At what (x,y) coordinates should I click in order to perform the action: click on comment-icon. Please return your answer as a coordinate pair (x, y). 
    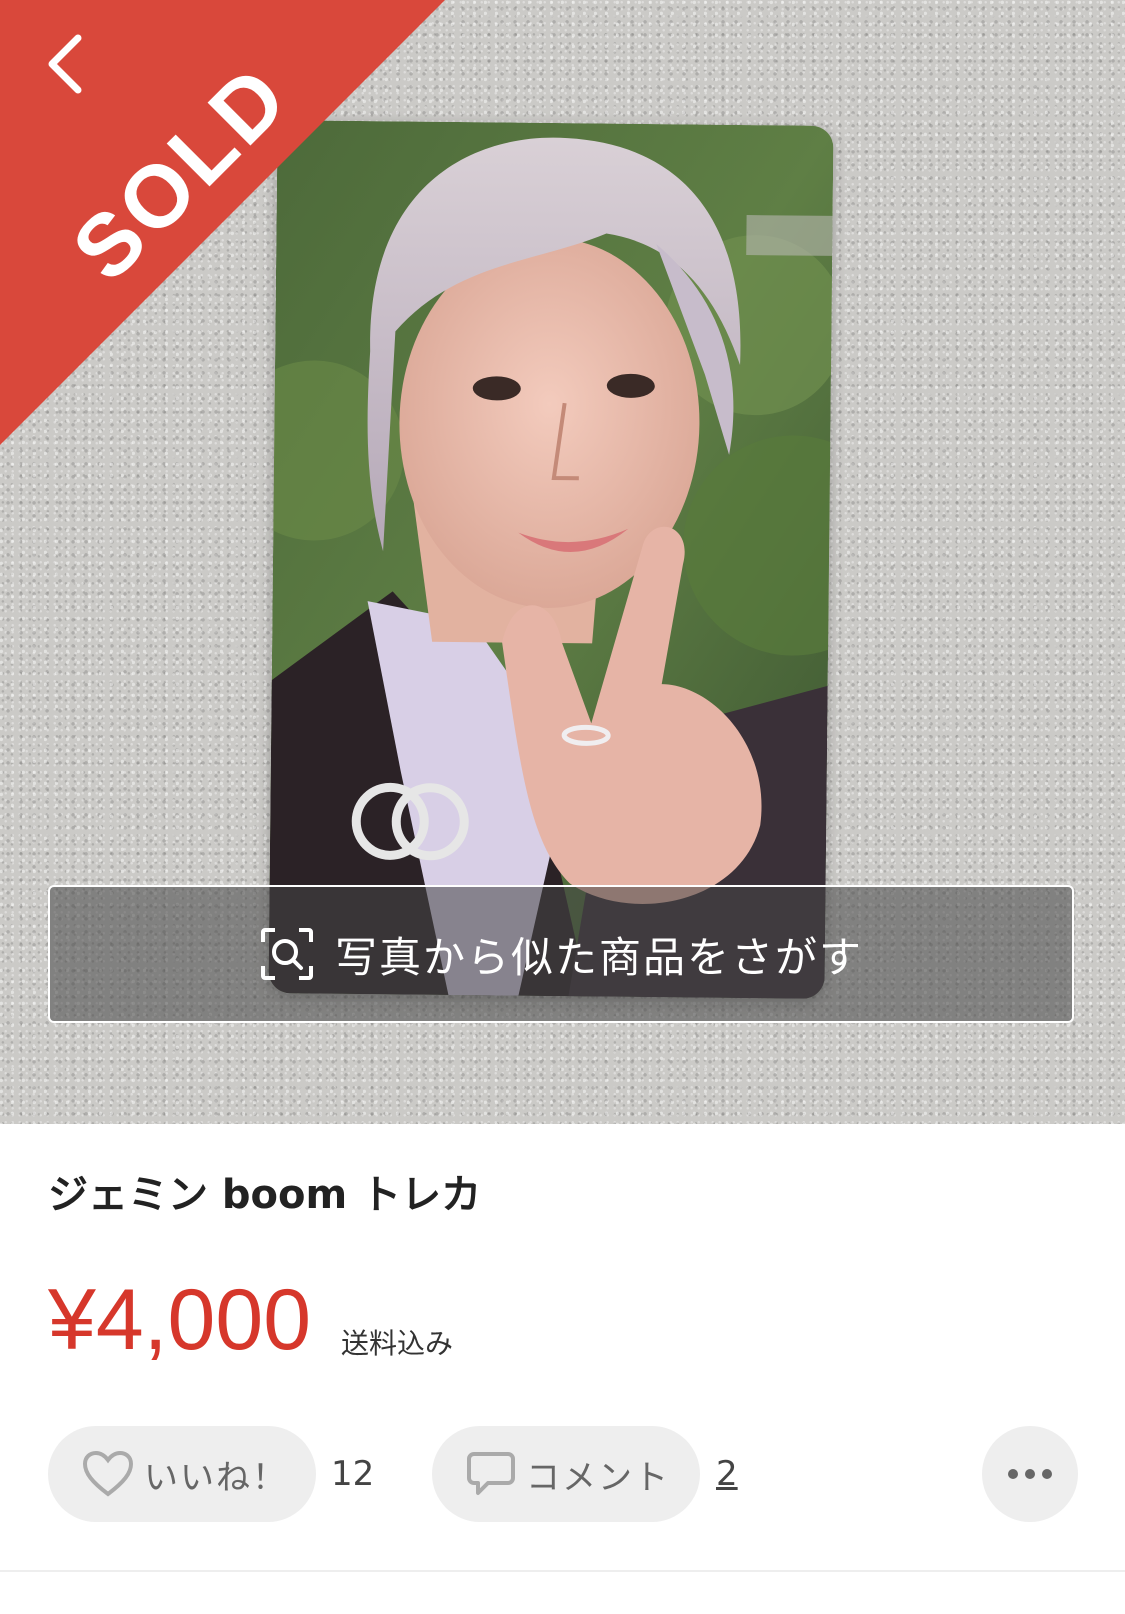
    Looking at the image, I should click on (491, 1473).